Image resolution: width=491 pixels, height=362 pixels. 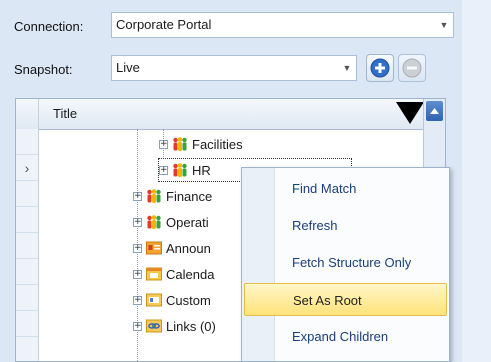 I want to click on menu-item-set-as-root: Set As Root, so click(x=345, y=299).